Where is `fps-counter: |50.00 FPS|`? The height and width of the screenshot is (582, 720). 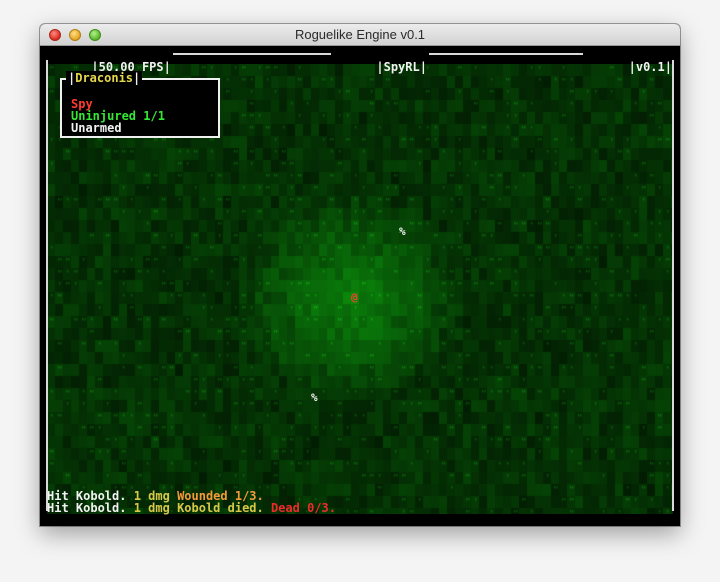
fps-counter: |50.00 FPS| is located at coordinates (109, 60).